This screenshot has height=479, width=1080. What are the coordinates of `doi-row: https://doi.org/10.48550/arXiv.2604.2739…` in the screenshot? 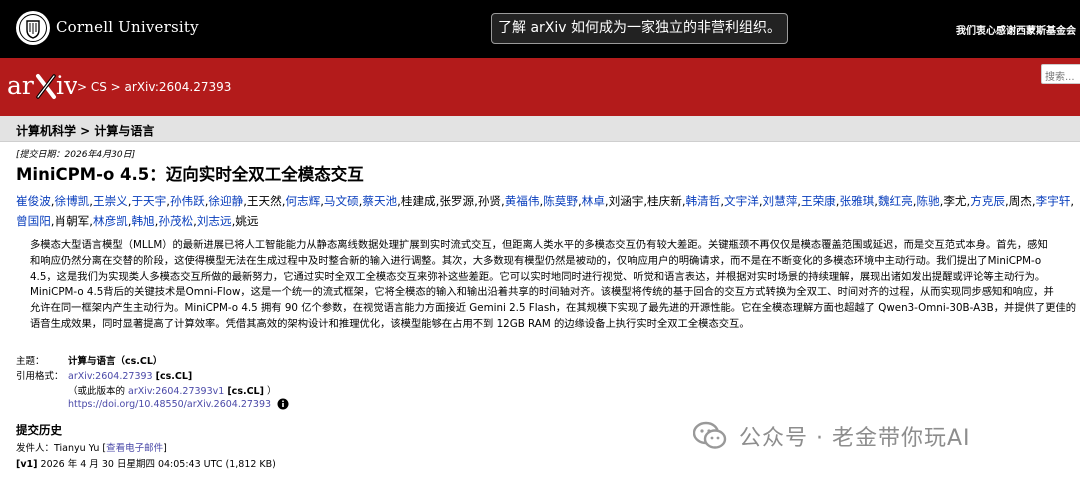 It's located at (178, 404).